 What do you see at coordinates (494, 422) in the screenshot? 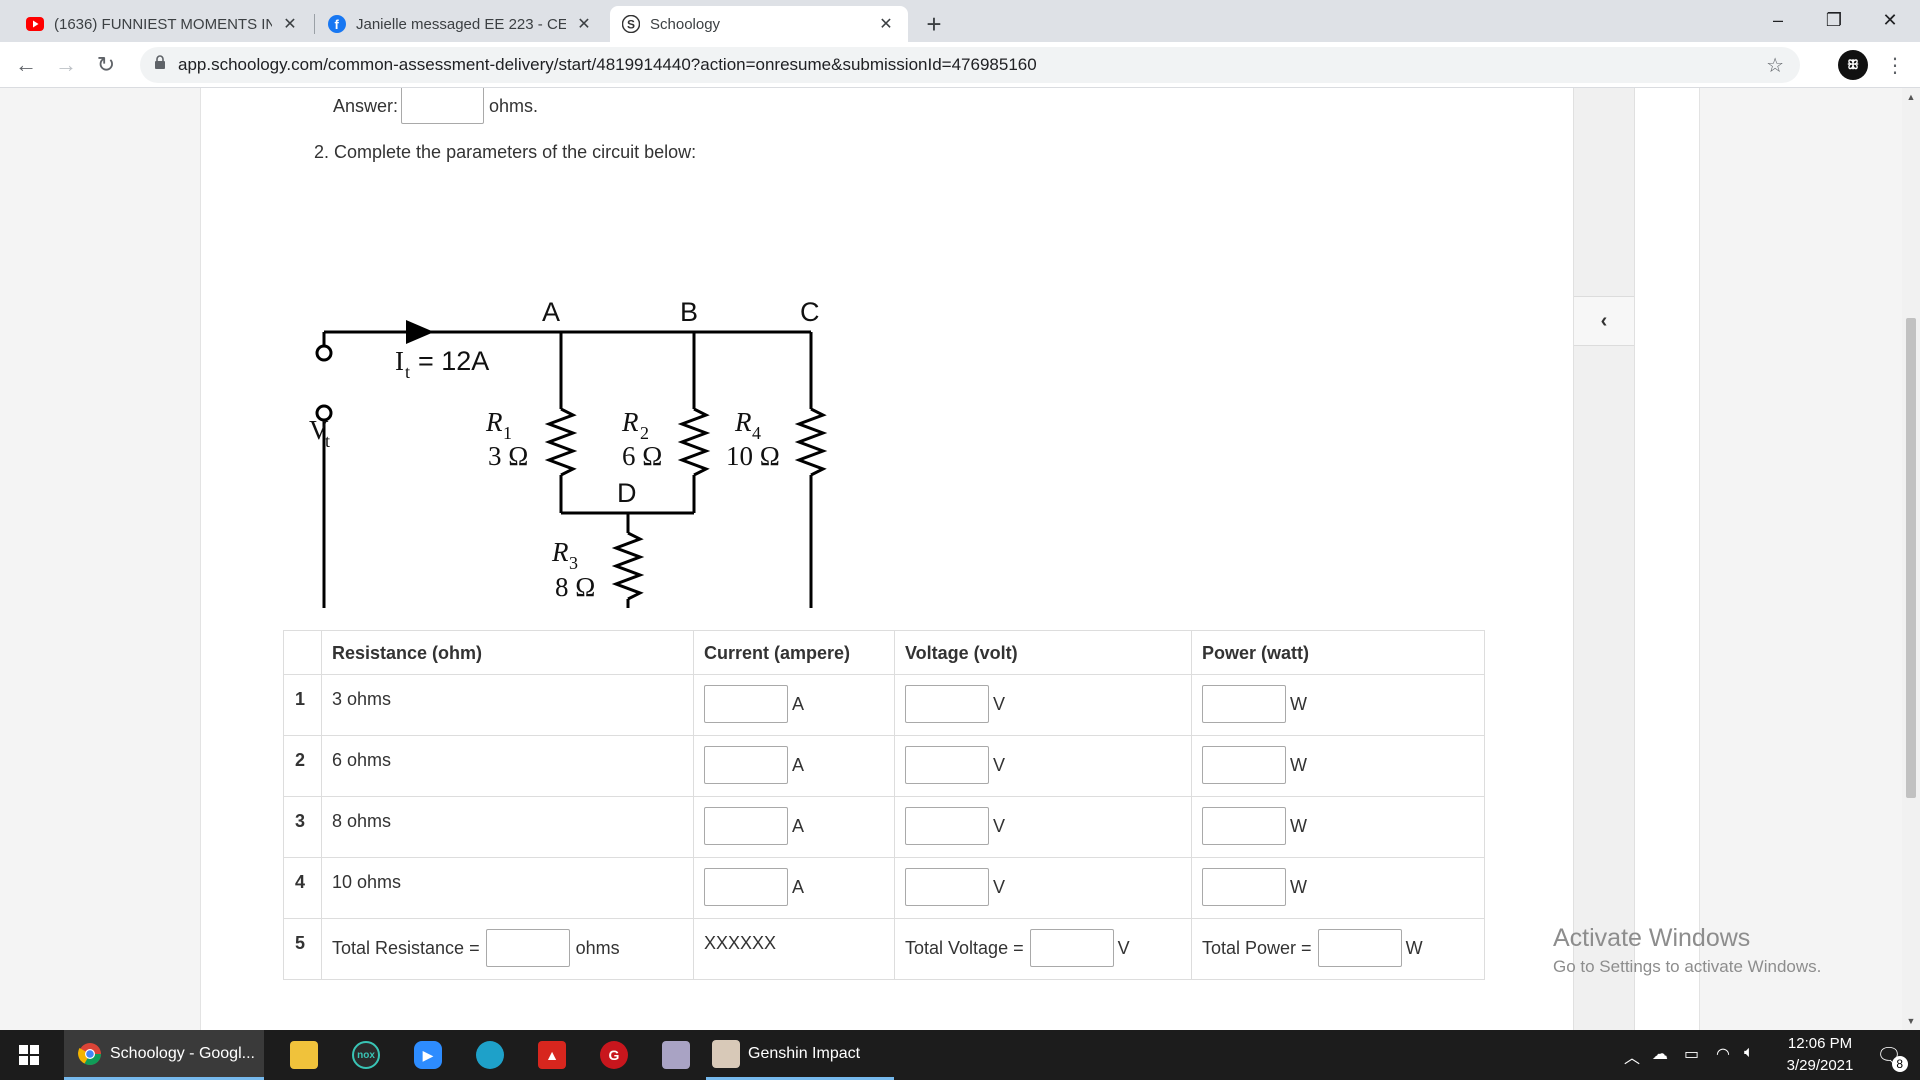
I see `r1-symbol: R` at bounding box center [494, 422].